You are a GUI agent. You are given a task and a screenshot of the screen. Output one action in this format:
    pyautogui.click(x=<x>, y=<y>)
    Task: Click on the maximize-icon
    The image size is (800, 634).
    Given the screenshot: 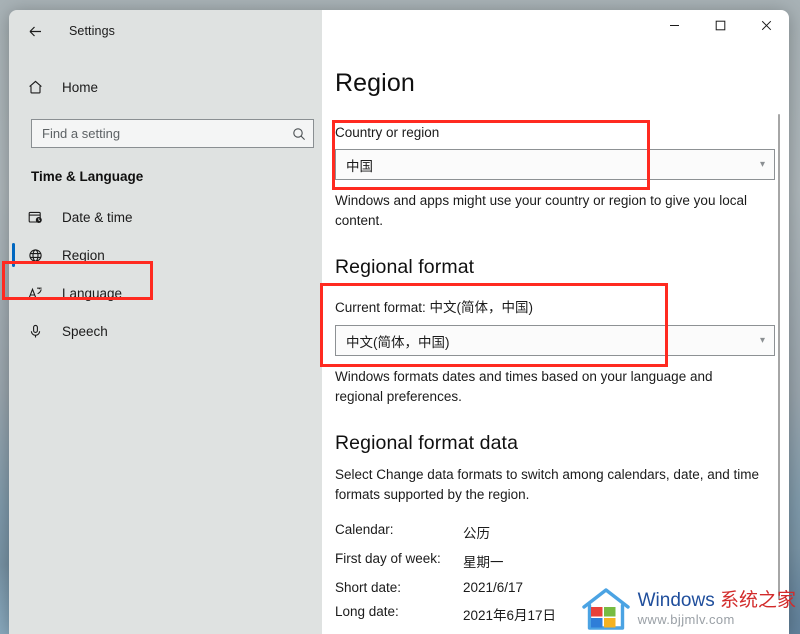 What is the action you would take?
    pyautogui.click(x=720, y=25)
    